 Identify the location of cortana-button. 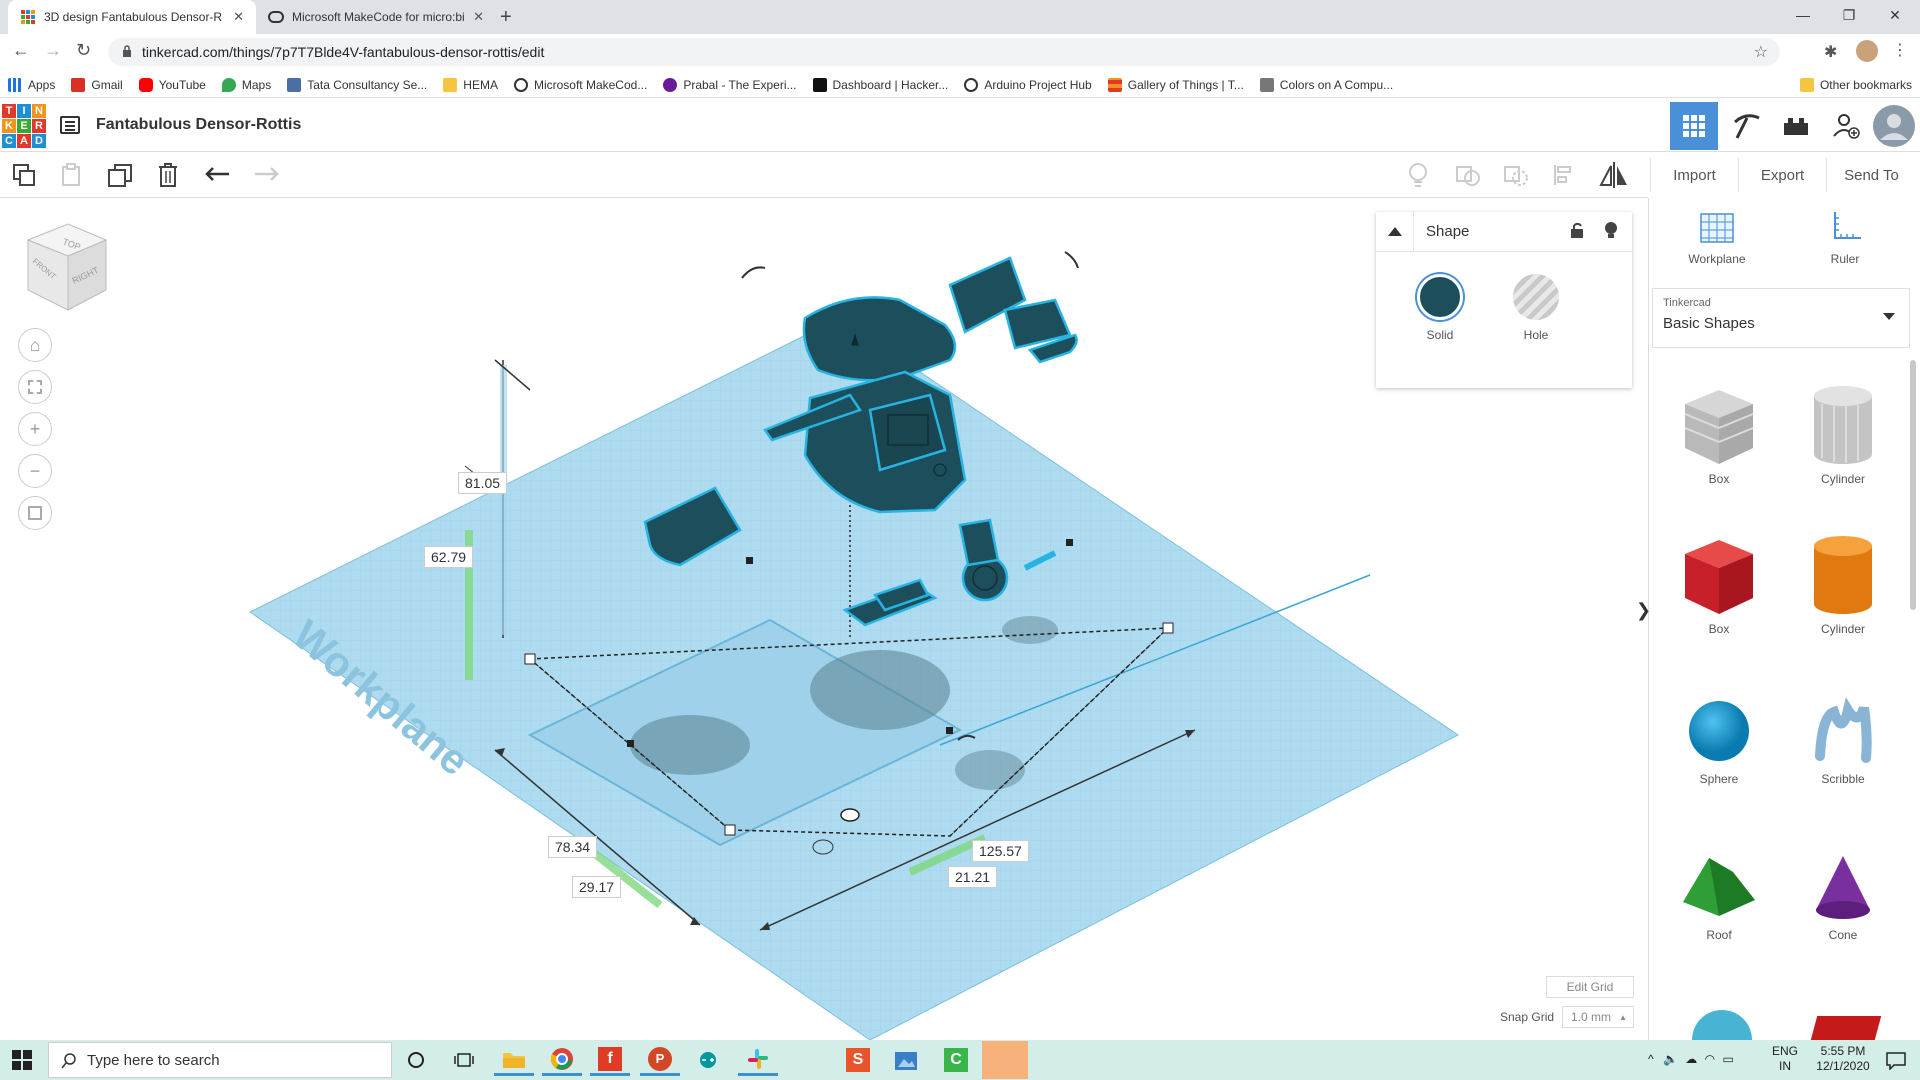
(416, 1060).